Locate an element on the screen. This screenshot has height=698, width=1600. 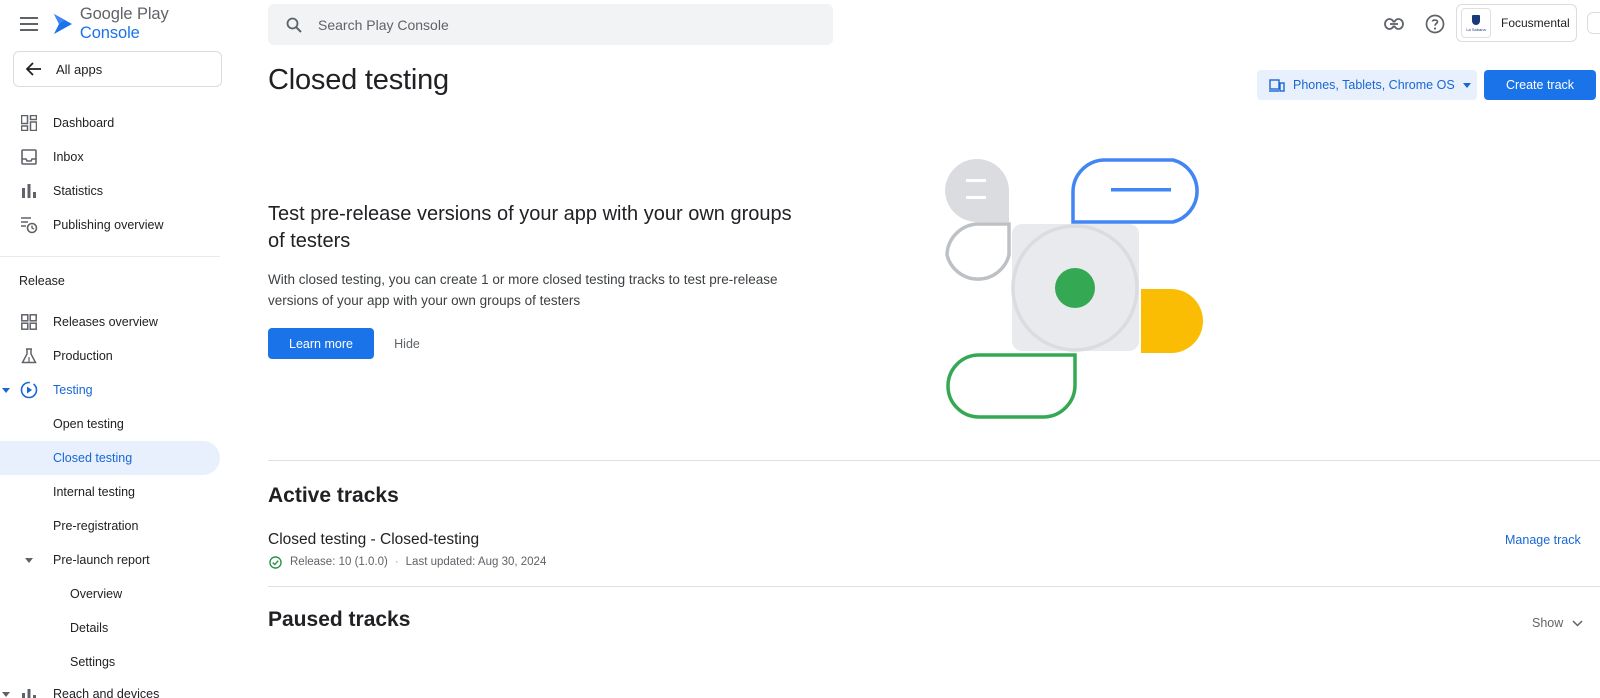
testing-icon is located at coordinates (29, 390).